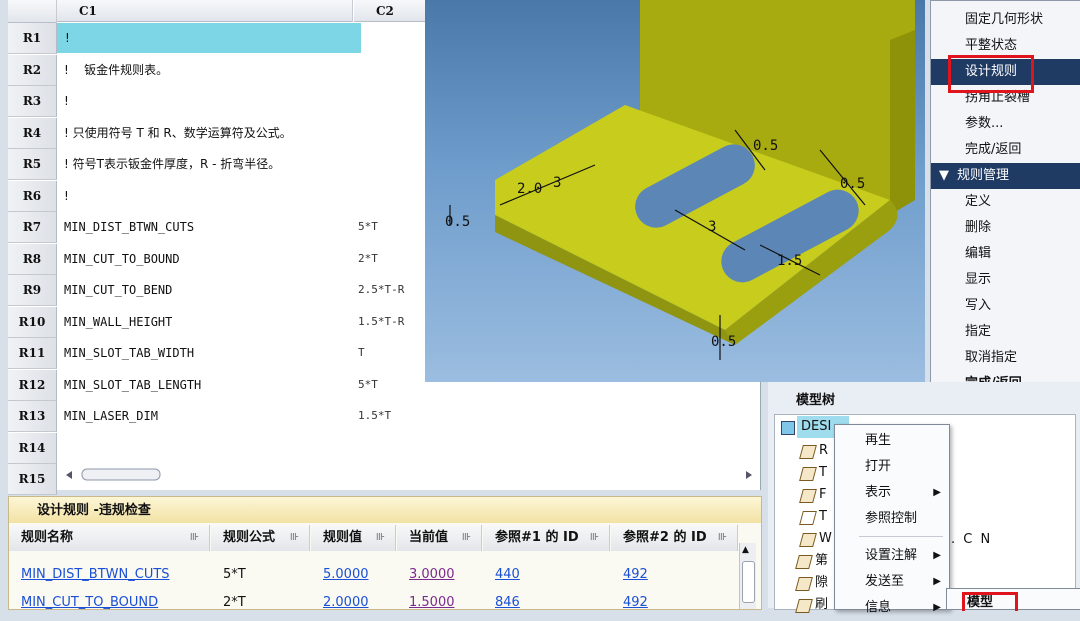 Image resolution: width=1080 pixels, height=621 pixels. I want to click on menu-section-header: ▼ 规则管理, so click(1005, 176).